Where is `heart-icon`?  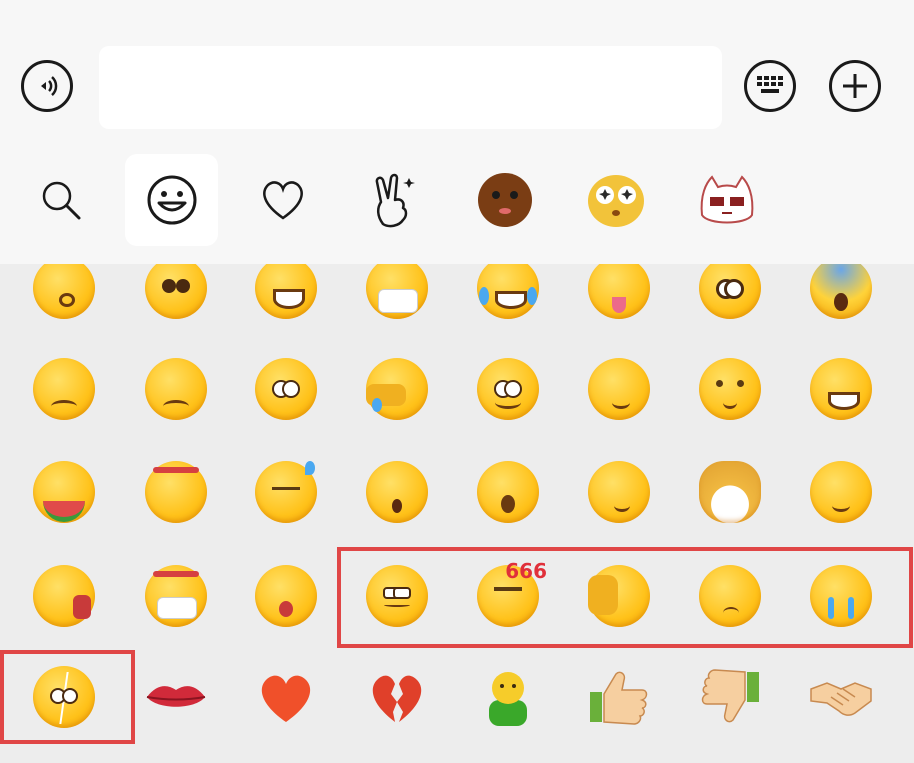
heart-icon is located at coordinates (282, 200).